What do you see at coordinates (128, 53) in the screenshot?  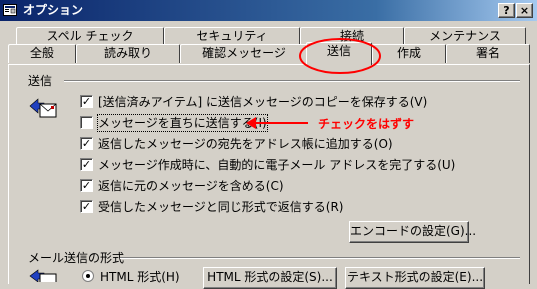 I see `tab-read: 読み取り` at bounding box center [128, 53].